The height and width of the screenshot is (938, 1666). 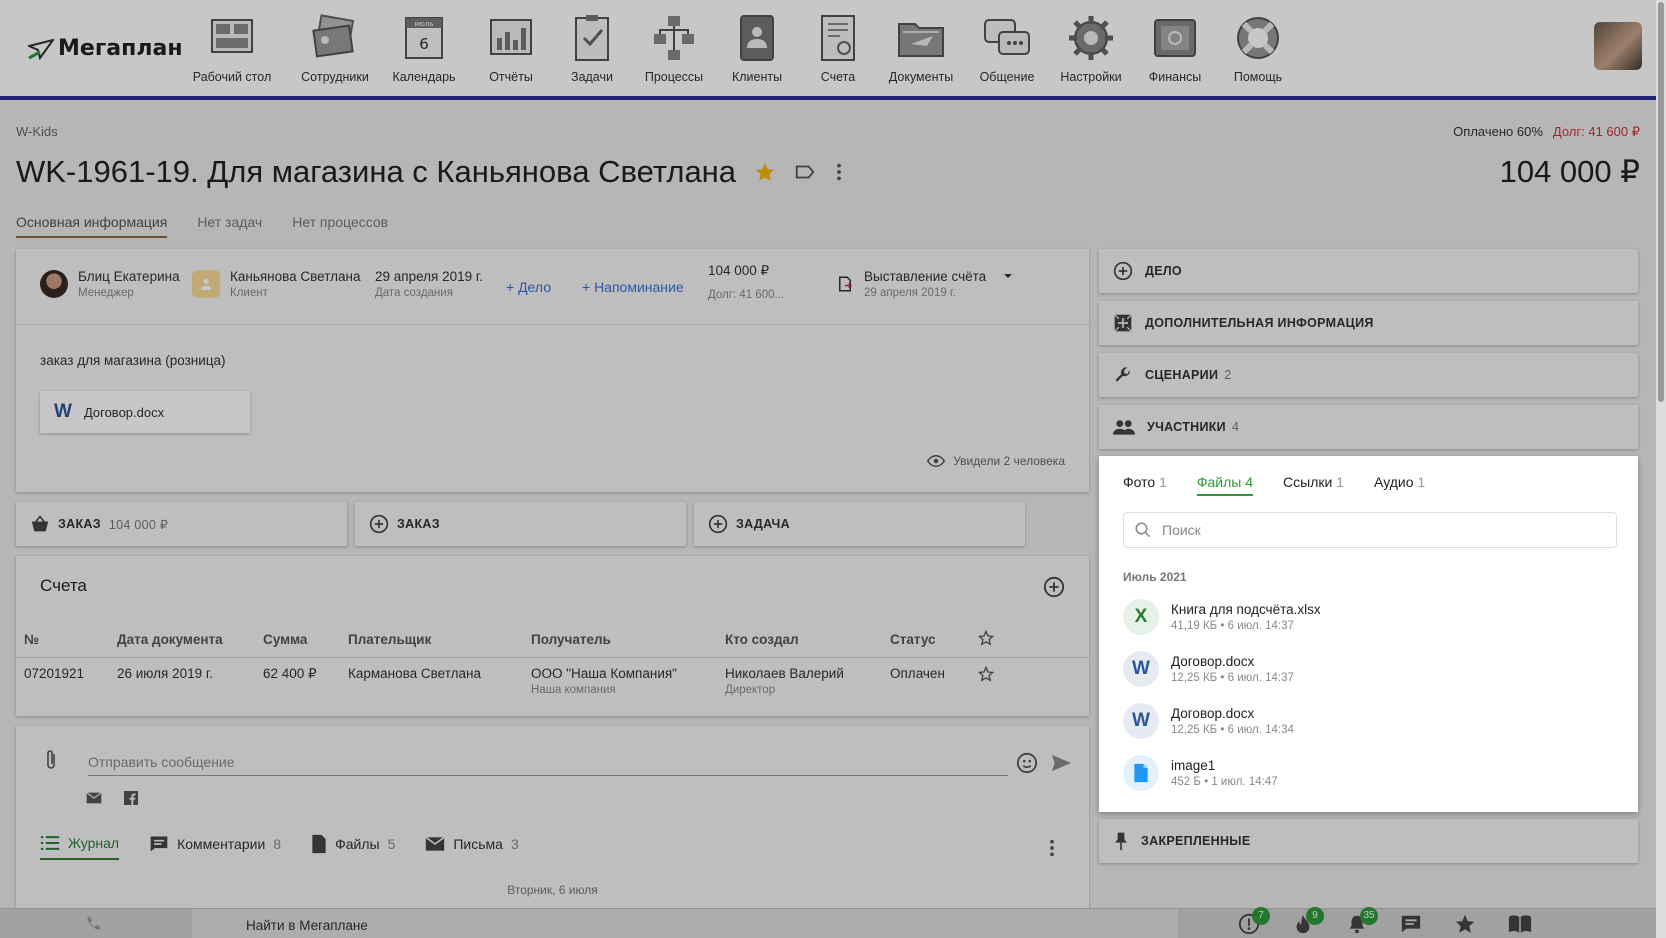 What do you see at coordinates (925, 284) in the screenshot?
I see `stage-block: Выставление счёта 29 апреля 2019 г.` at bounding box center [925, 284].